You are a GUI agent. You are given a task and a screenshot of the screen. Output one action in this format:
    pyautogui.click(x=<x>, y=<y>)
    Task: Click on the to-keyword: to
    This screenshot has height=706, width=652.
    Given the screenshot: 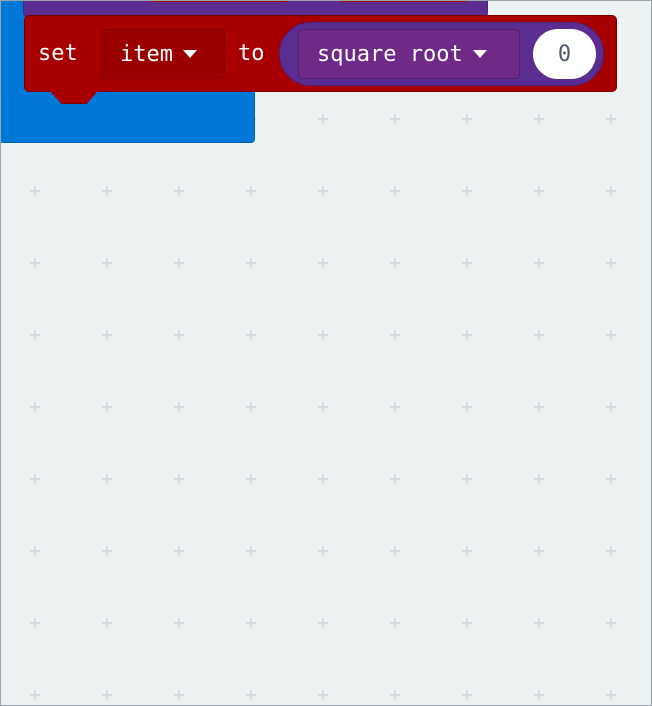 What is the action you would take?
    pyautogui.click(x=251, y=53)
    